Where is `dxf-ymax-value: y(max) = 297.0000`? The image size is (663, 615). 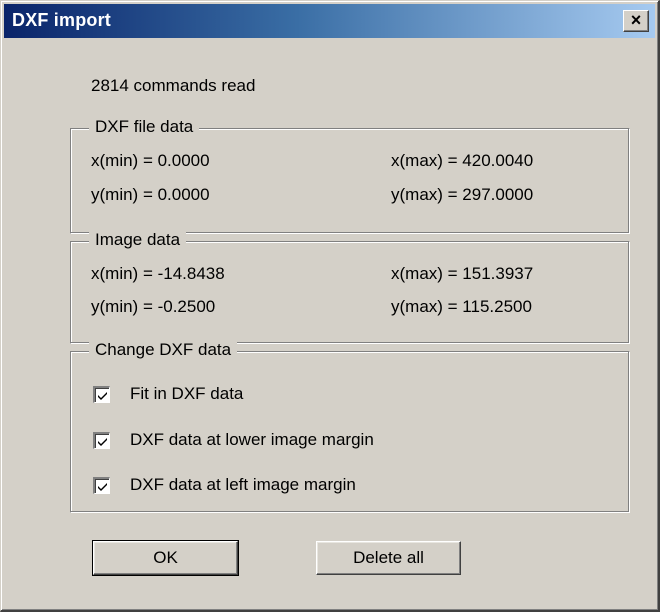
dxf-ymax-value: y(max) = 297.0000 is located at coordinates (462, 194).